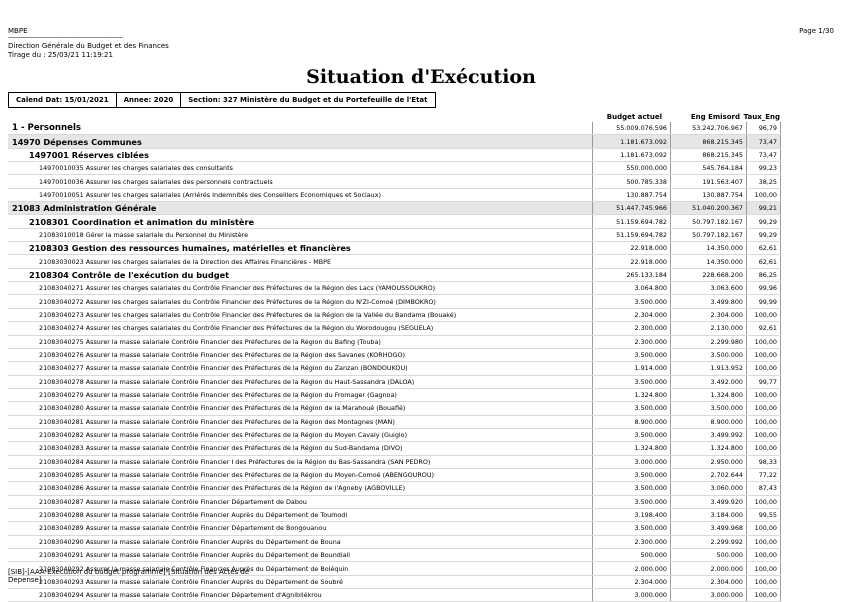 This screenshot has width=842, height=602. Describe the element at coordinates (421, 77) in the screenshot. I see `page-title: Situation d'Exécution` at that location.